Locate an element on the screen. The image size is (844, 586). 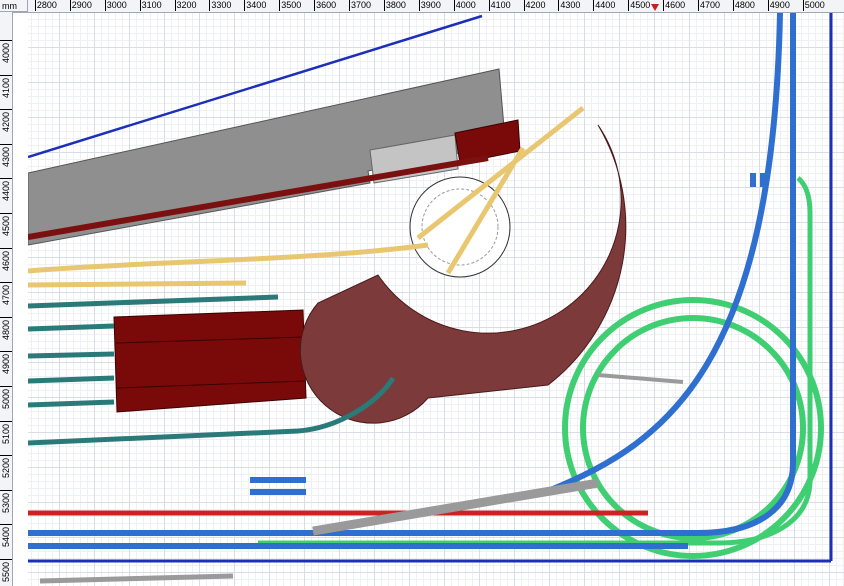
ruler-x-tick: 3200 is located at coordinates (185, 5).